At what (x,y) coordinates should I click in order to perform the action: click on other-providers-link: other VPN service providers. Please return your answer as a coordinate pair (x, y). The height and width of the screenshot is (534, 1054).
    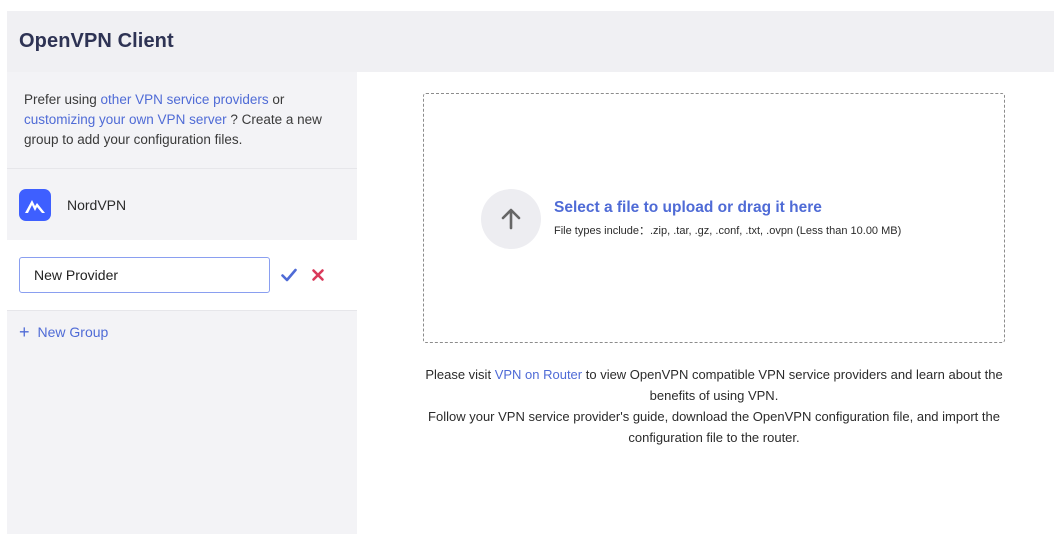
    Looking at the image, I should click on (185, 99).